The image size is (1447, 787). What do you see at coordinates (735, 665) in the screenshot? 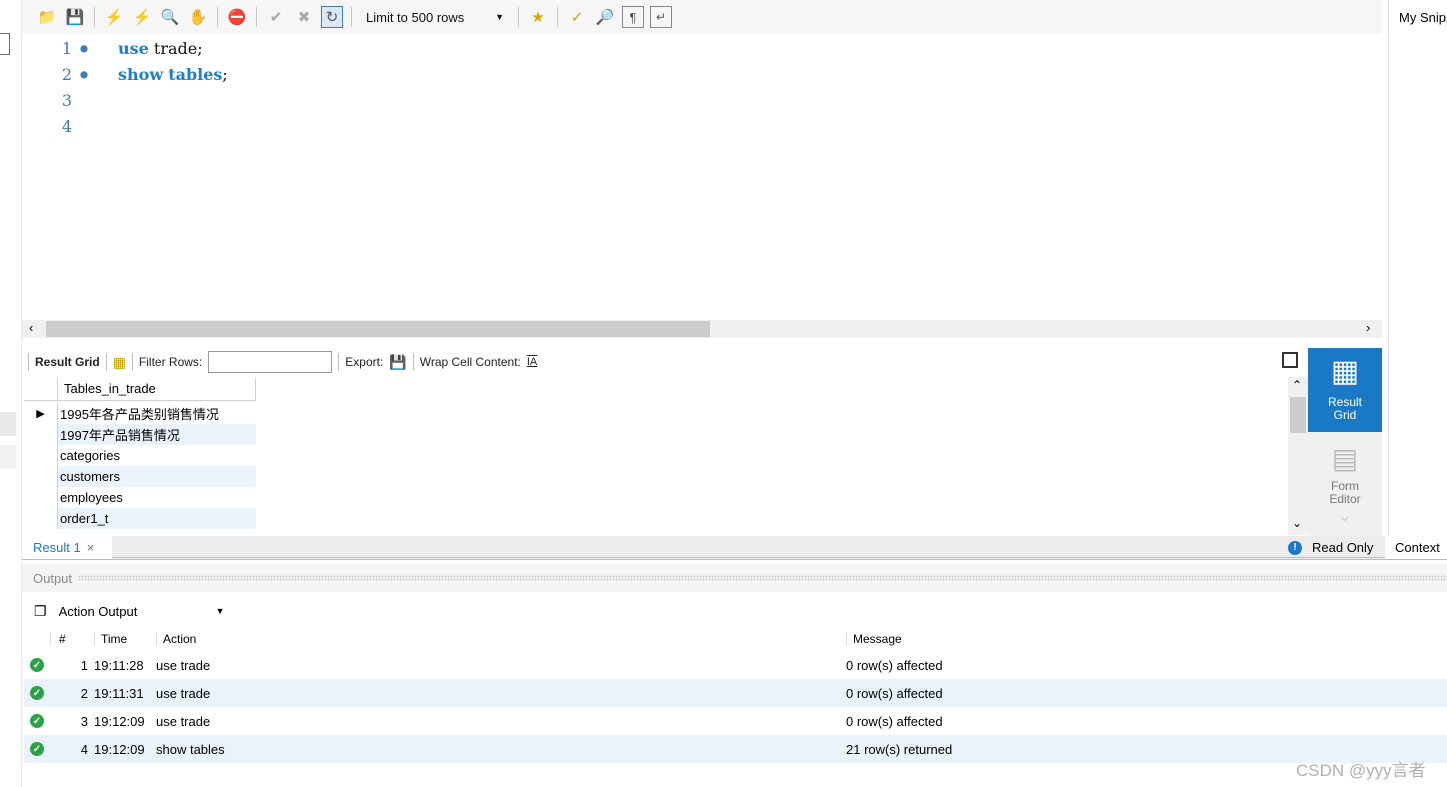
I see `table-row: ✓ 1 19:11:28 use trade 0 row(s) affected` at bounding box center [735, 665].